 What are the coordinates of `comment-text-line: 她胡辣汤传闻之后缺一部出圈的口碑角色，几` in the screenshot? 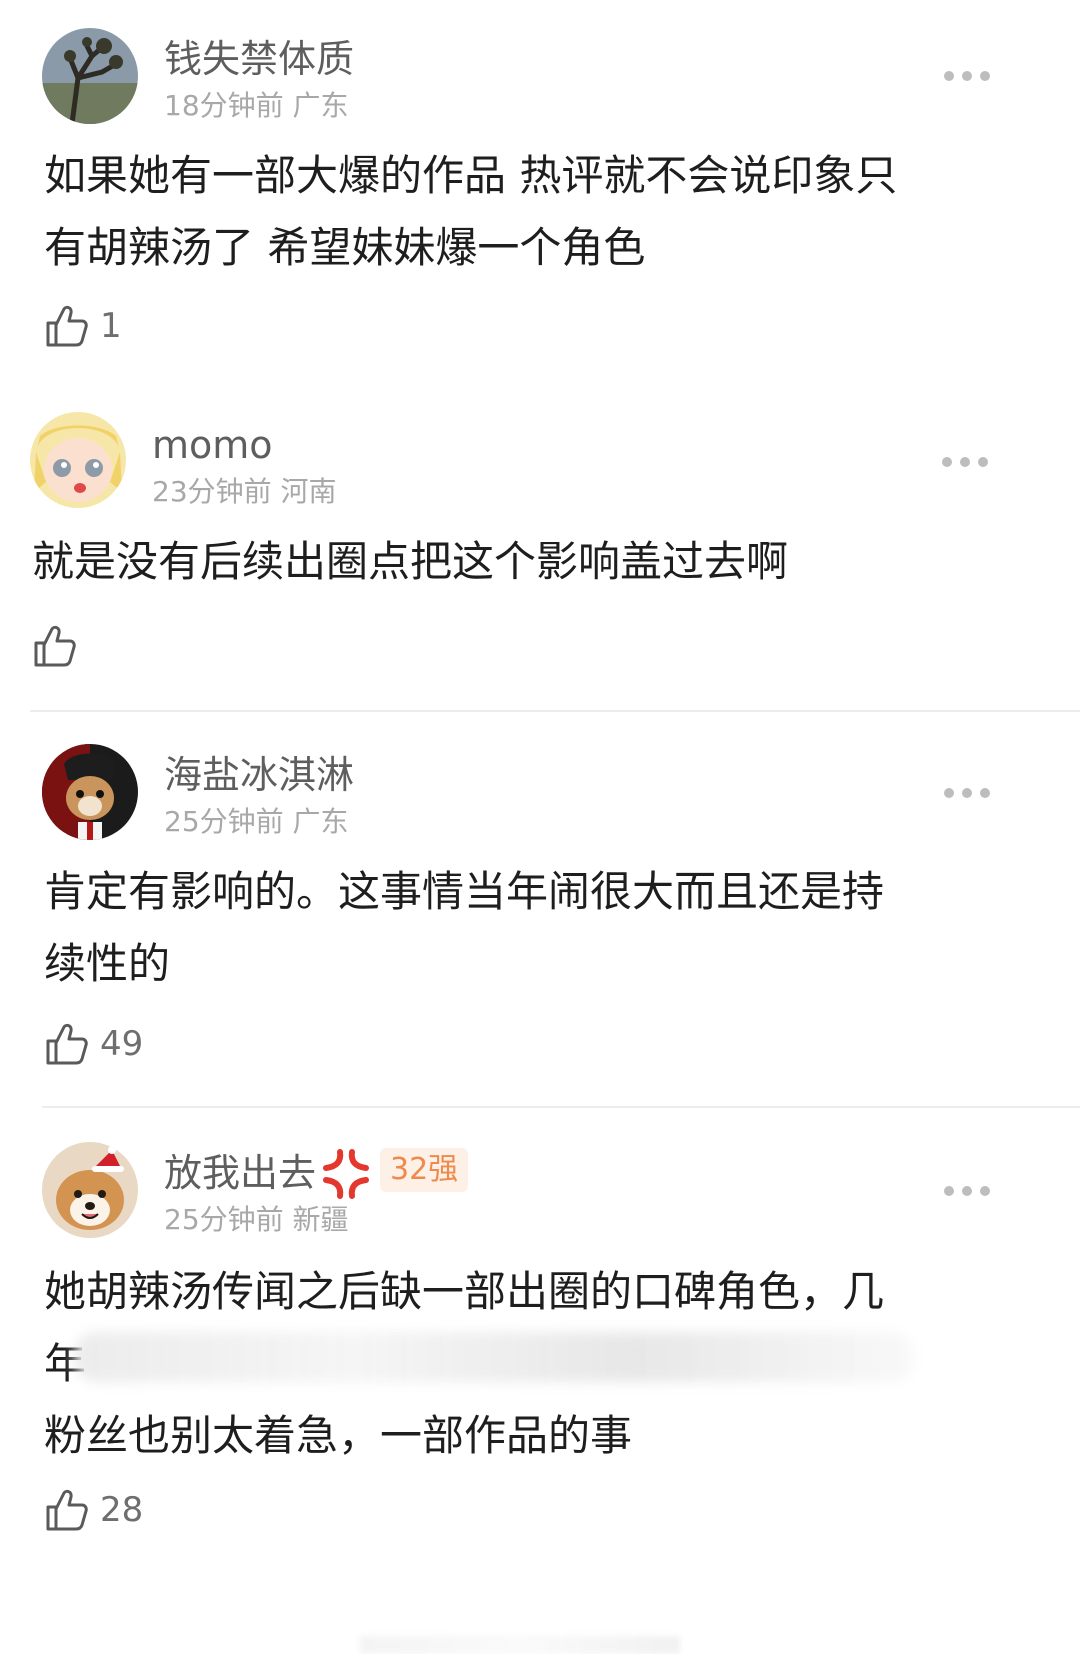 It's located at (464, 1291).